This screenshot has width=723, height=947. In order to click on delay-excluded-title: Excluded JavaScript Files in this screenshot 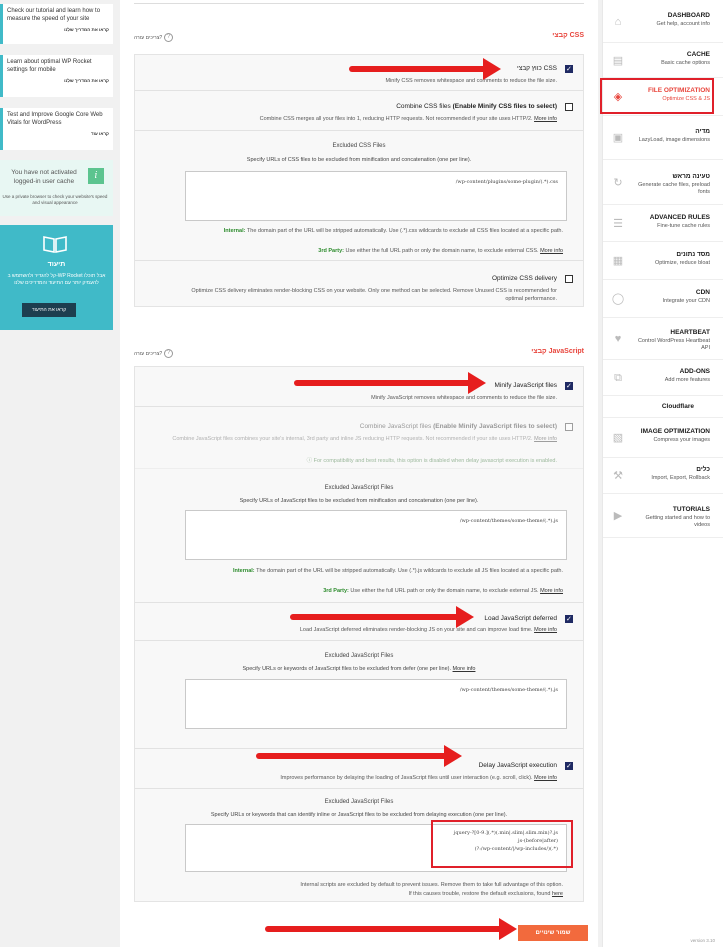, I will do `click(359, 802)`.